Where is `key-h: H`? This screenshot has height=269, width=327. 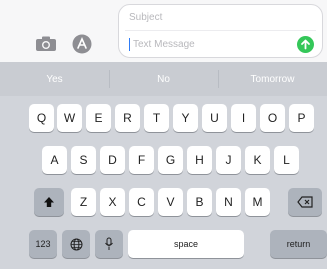
key-h: H is located at coordinates (199, 160).